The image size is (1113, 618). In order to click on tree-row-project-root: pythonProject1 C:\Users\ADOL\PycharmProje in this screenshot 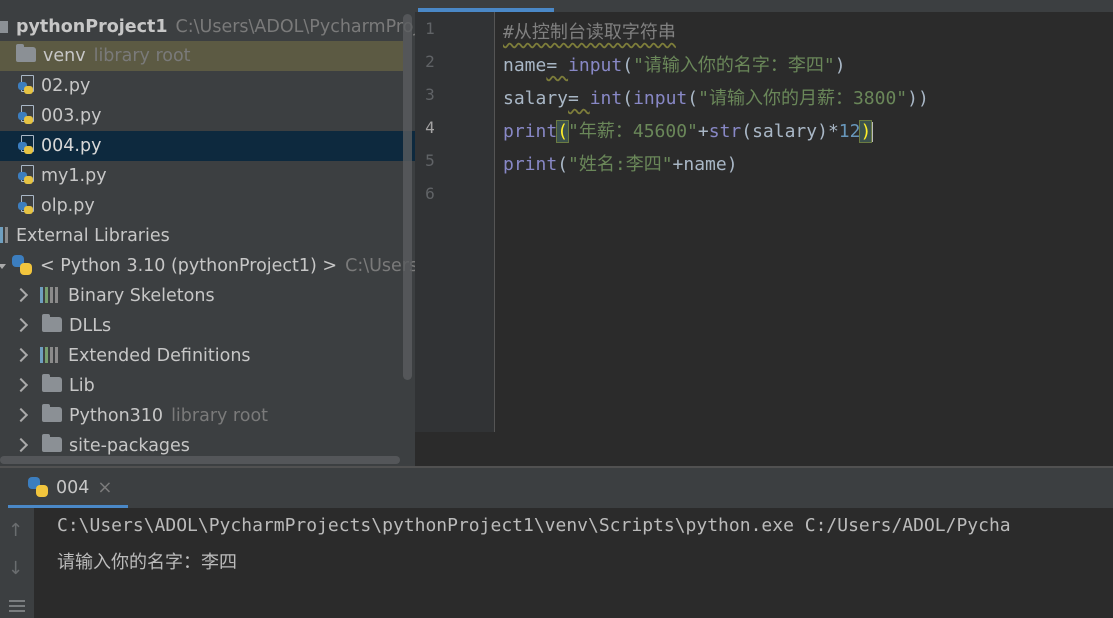, I will do `click(207, 27)`.